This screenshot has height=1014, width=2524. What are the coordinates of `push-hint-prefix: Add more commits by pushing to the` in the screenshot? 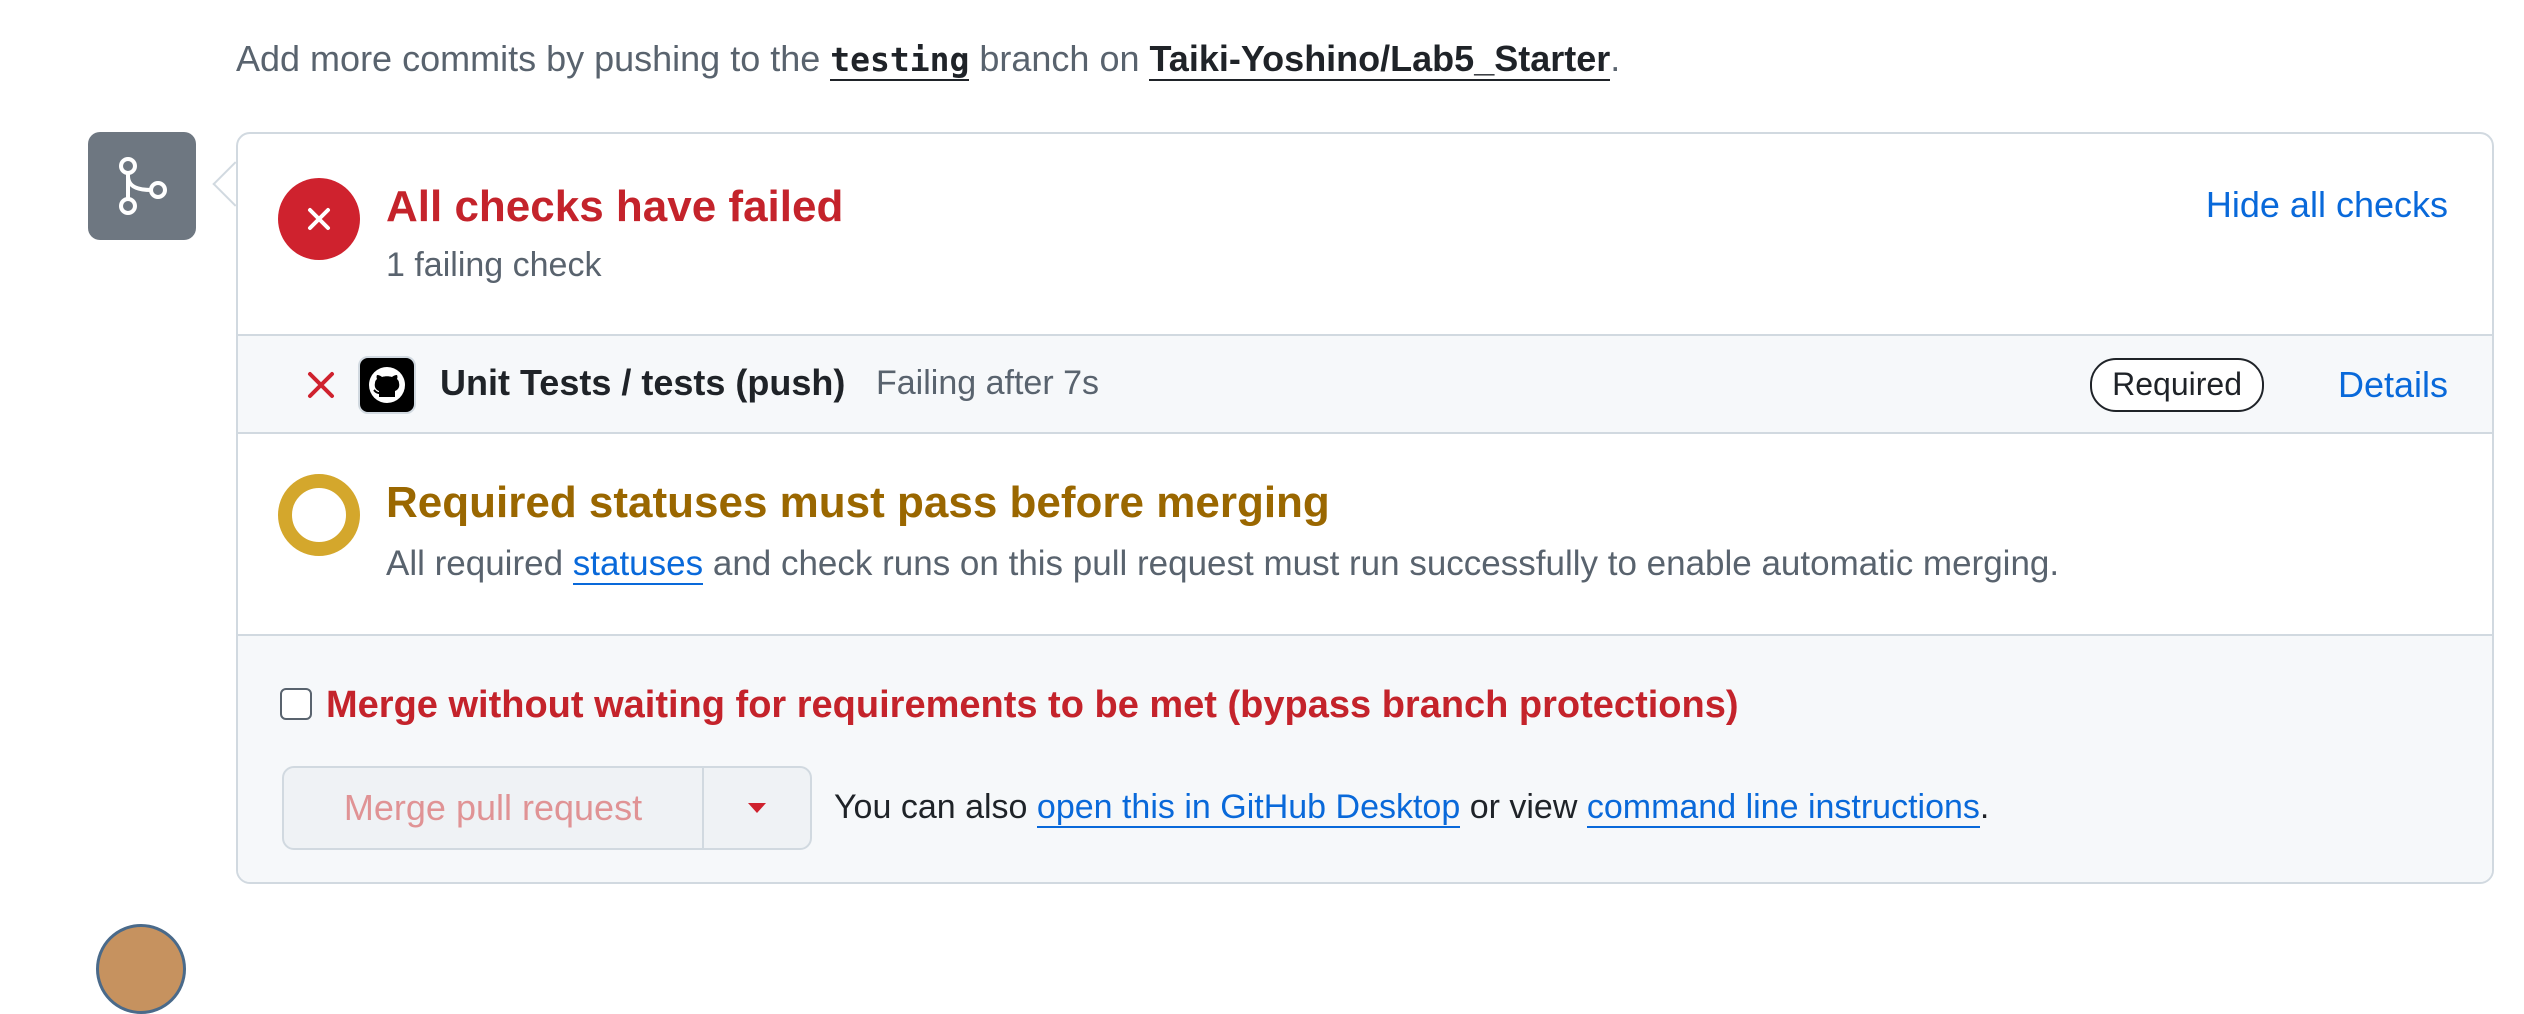 It's located at (533, 58).